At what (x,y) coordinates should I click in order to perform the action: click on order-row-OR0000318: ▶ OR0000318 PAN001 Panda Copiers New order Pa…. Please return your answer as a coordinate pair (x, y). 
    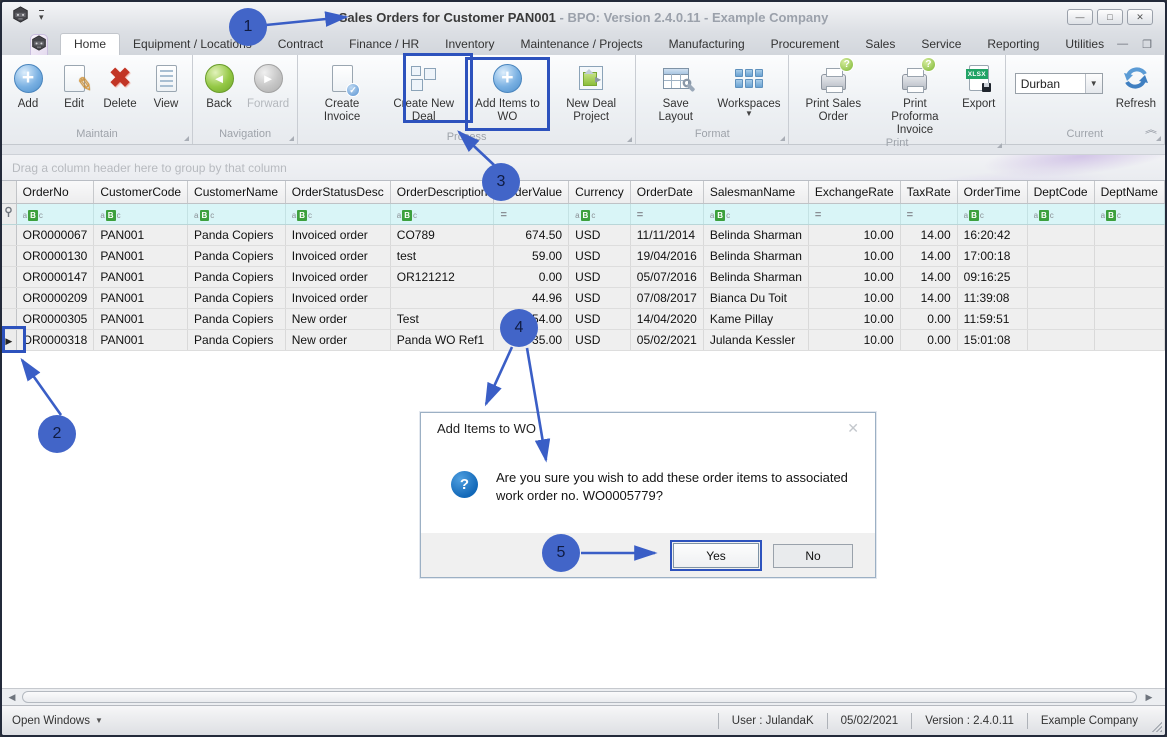
    Looking at the image, I should click on (583, 340).